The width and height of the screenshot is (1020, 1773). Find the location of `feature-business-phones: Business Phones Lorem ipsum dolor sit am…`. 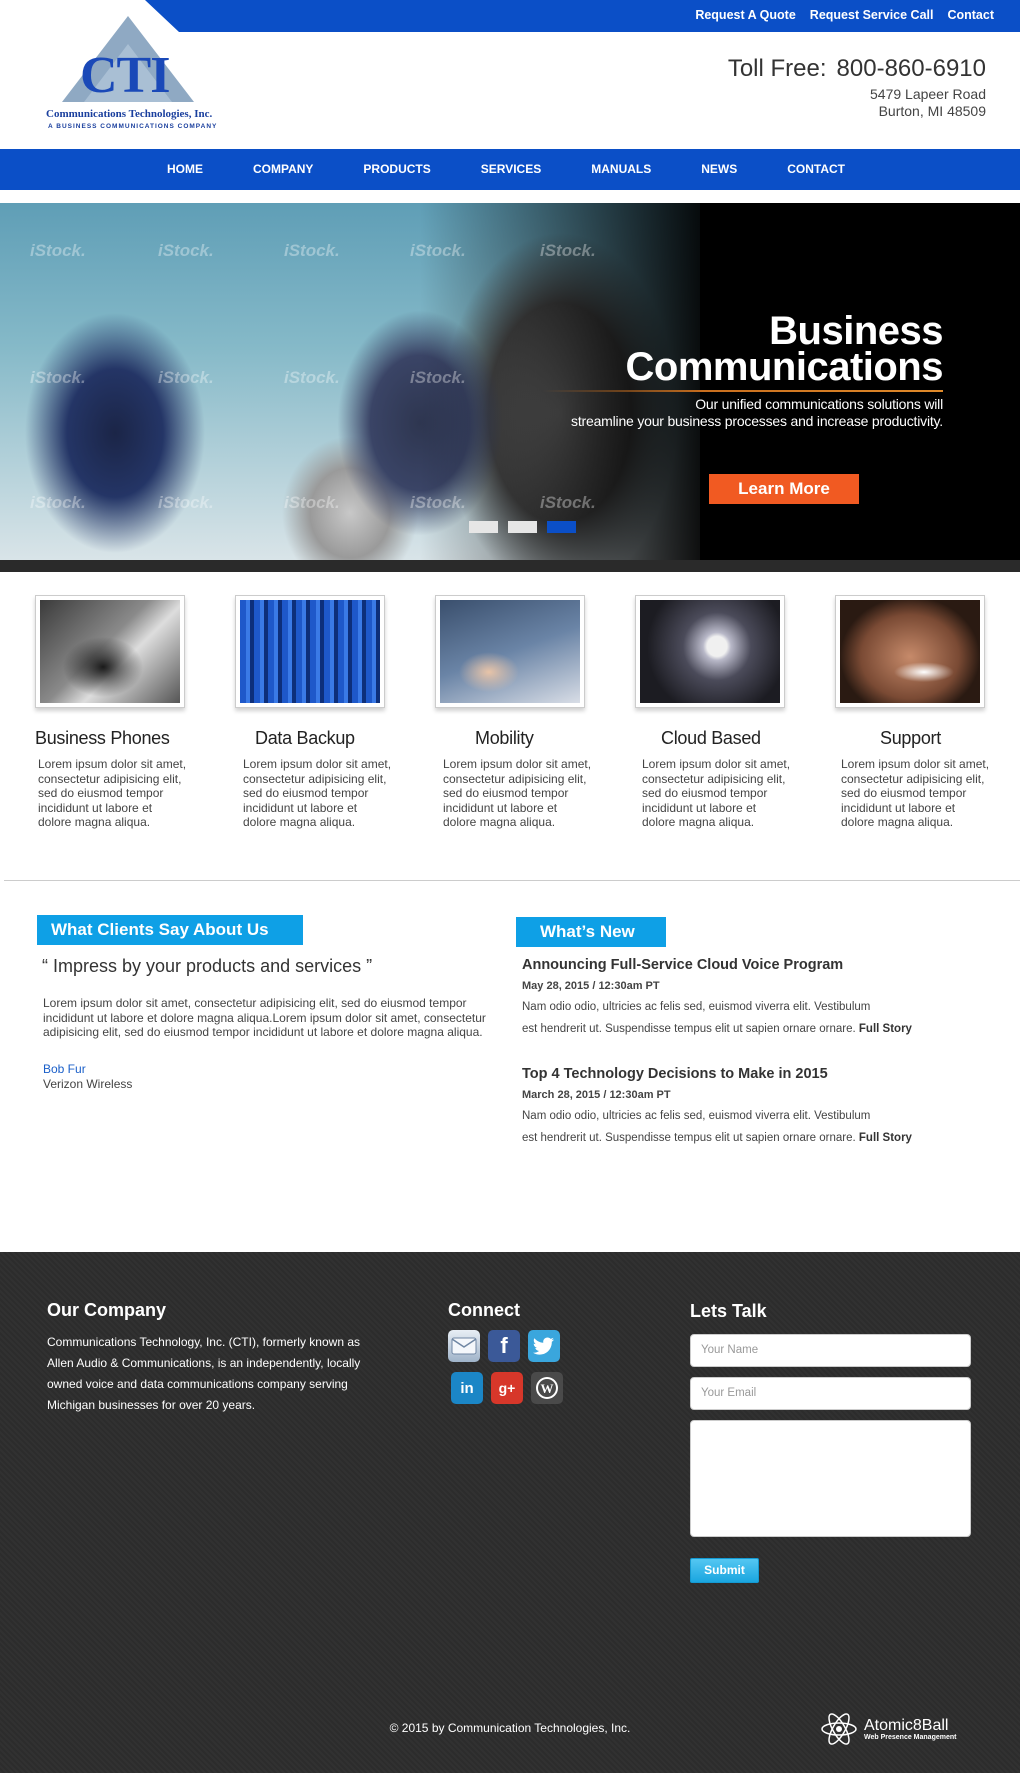

feature-business-phones: Business Phones Lorem ipsum dolor sit am… is located at coordinates (120, 712).